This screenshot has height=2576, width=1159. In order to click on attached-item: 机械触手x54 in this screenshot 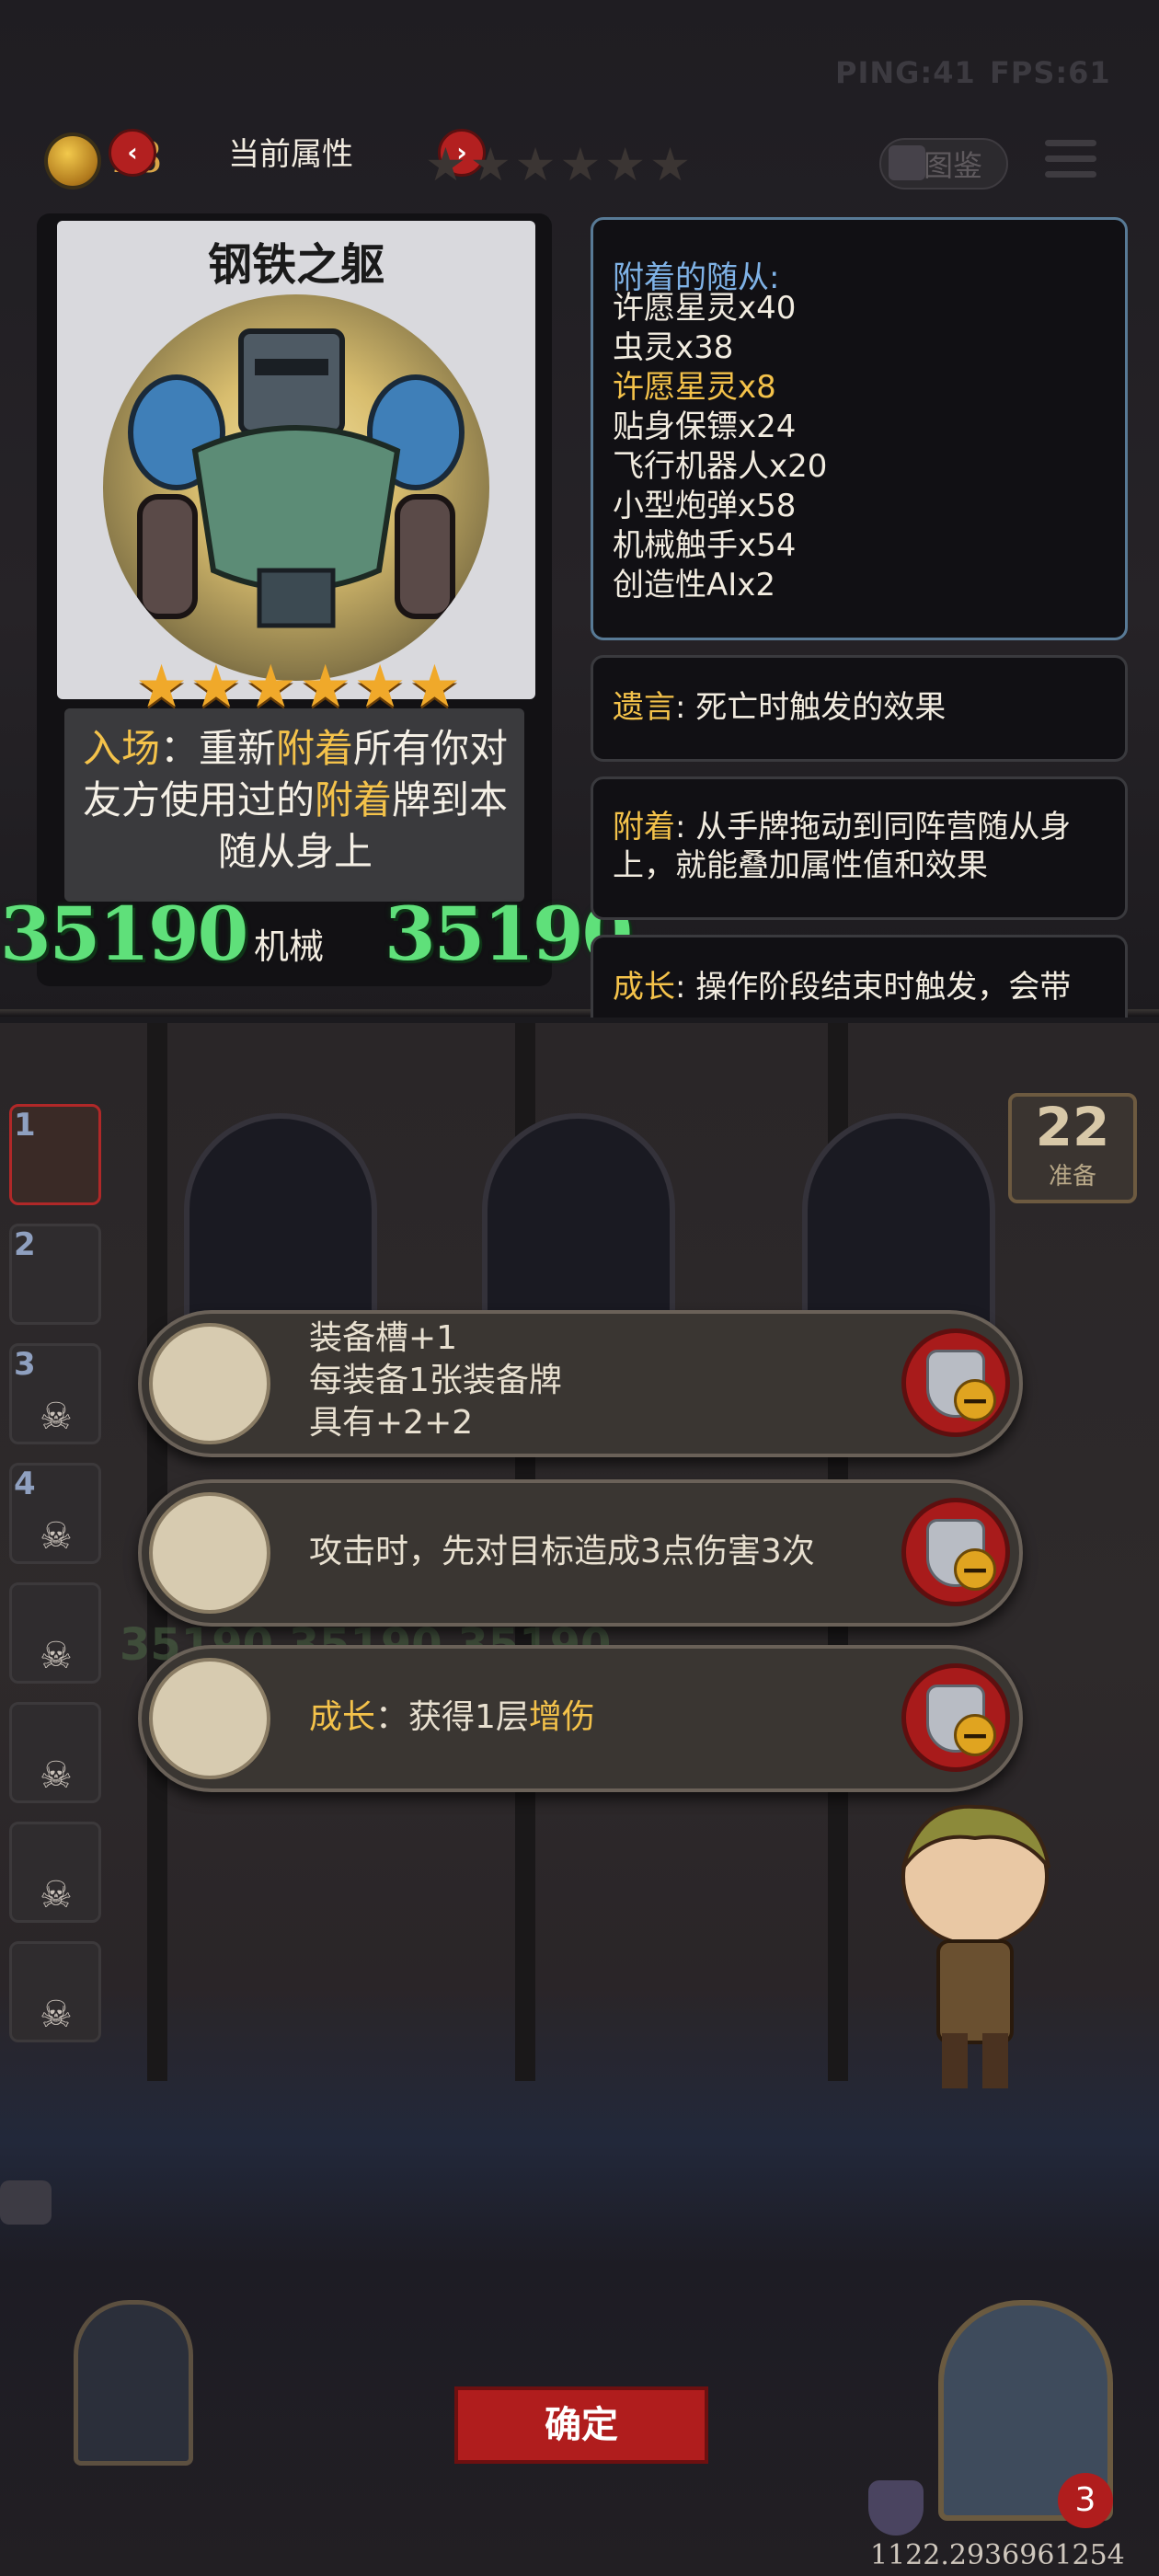, I will do `click(705, 545)`.